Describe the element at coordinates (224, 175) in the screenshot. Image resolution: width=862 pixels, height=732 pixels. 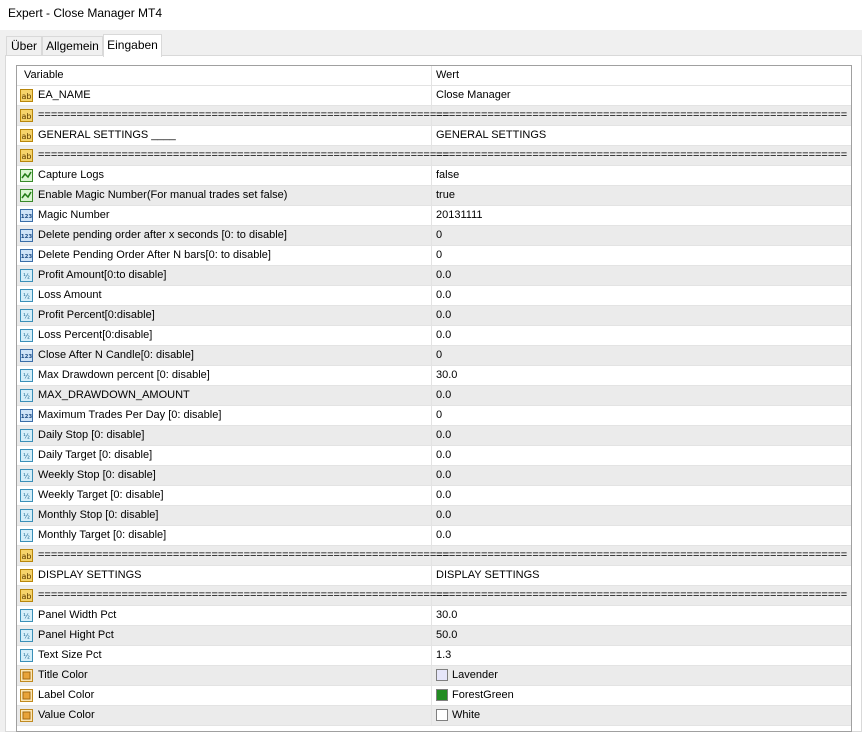
I see `variable-cell: Capture Logs` at that location.